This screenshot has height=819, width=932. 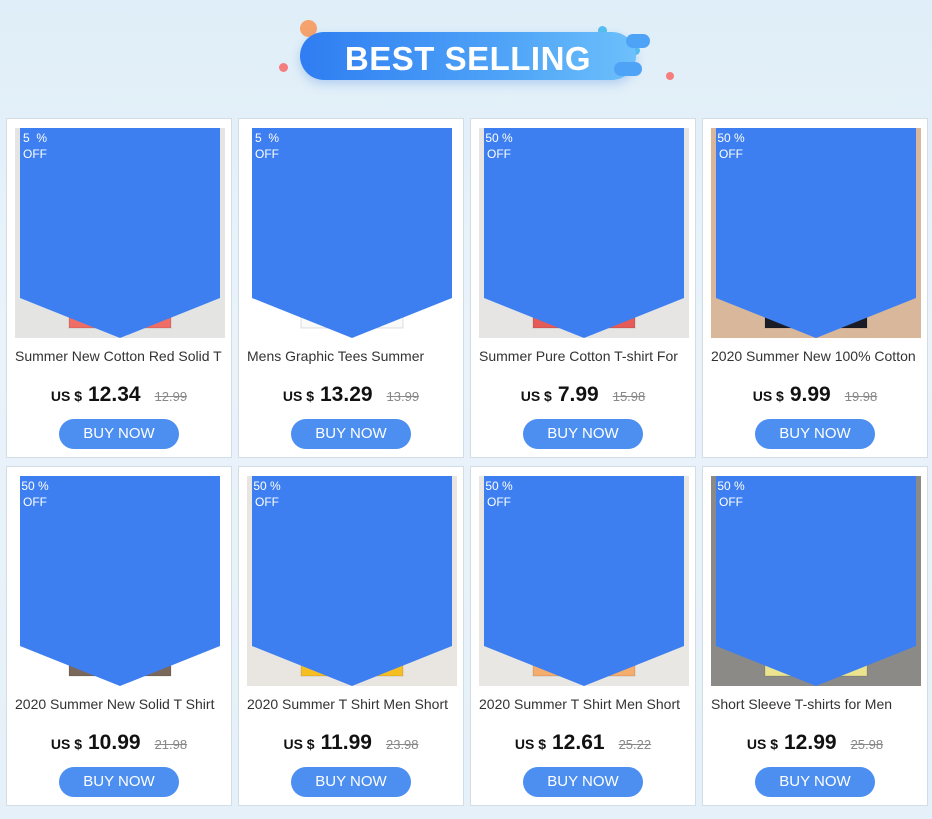 I want to click on original-price: 23.98, so click(x=402, y=744).